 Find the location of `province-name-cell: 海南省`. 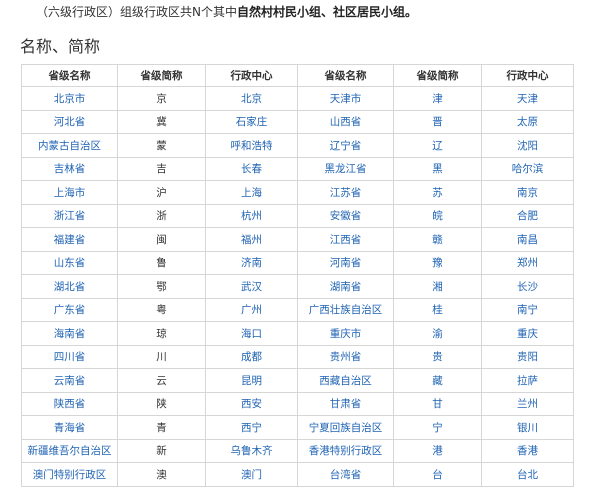

province-name-cell: 海南省 is located at coordinates (69, 333).